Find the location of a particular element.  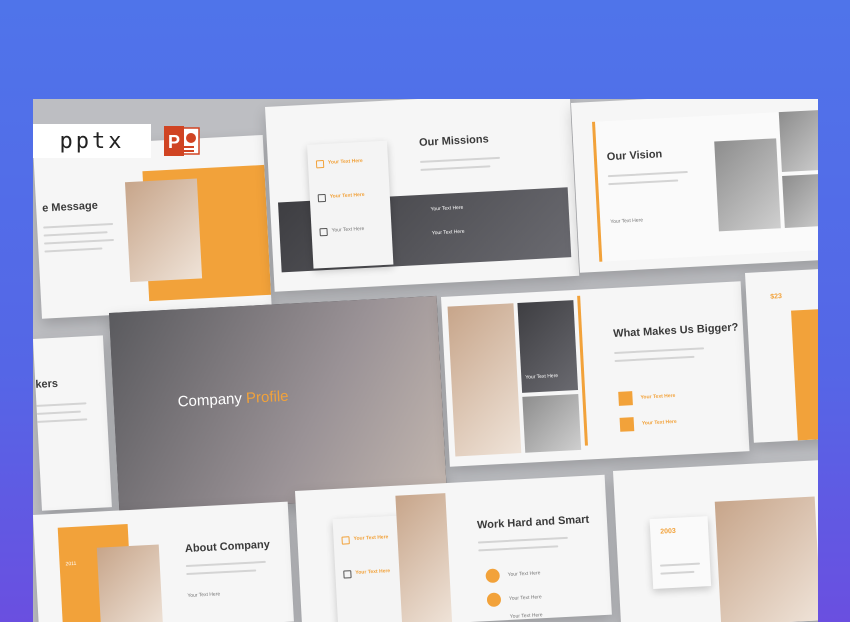

slide-message: e Message is located at coordinates (152, 226).